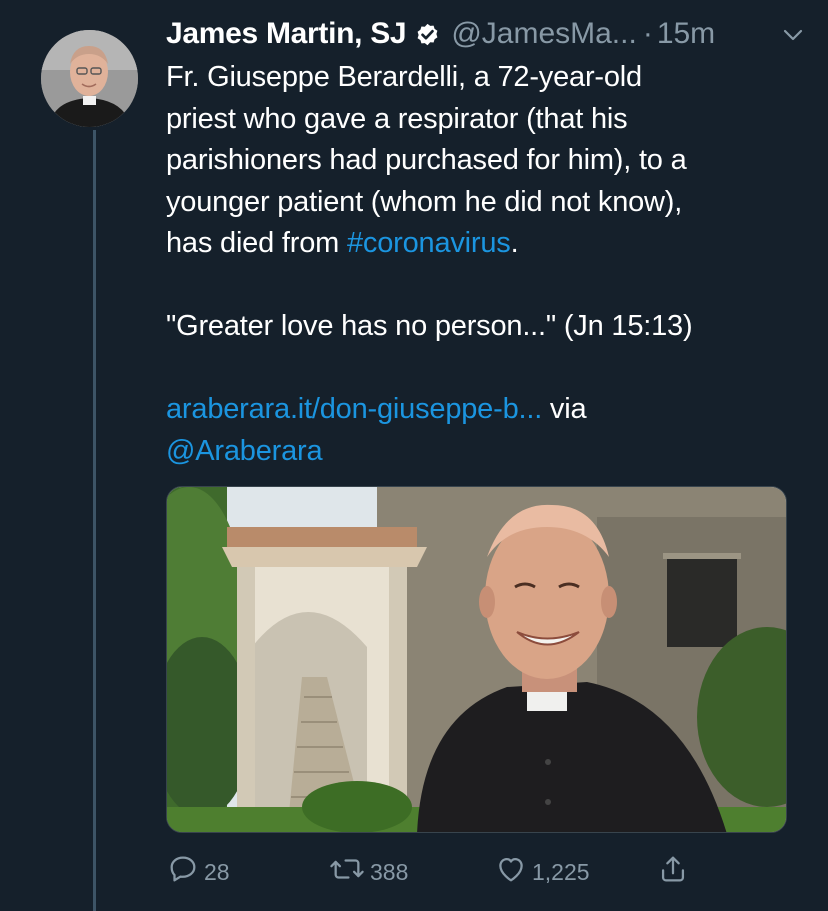  I want to click on heart-icon, so click(513, 872).